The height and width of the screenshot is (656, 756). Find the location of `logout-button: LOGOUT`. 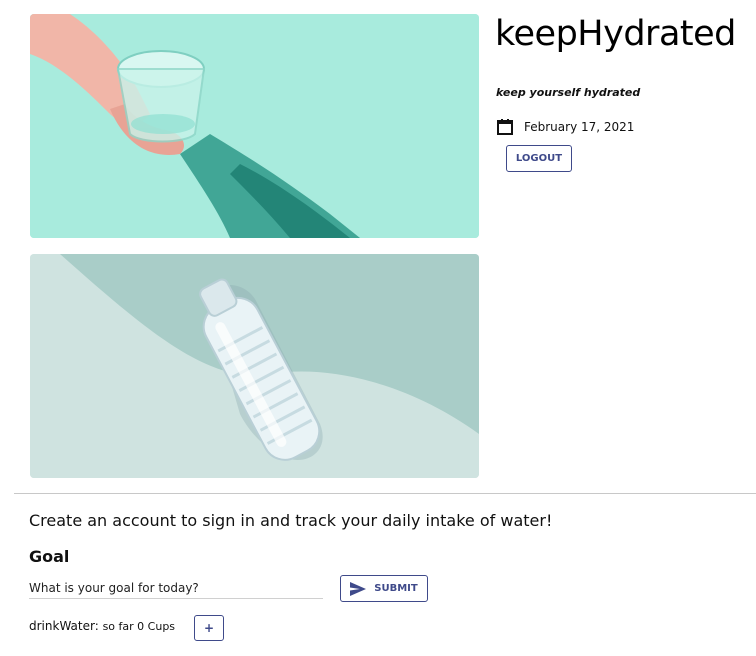

logout-button: LOGOUT is located at coordinates (539, 158).